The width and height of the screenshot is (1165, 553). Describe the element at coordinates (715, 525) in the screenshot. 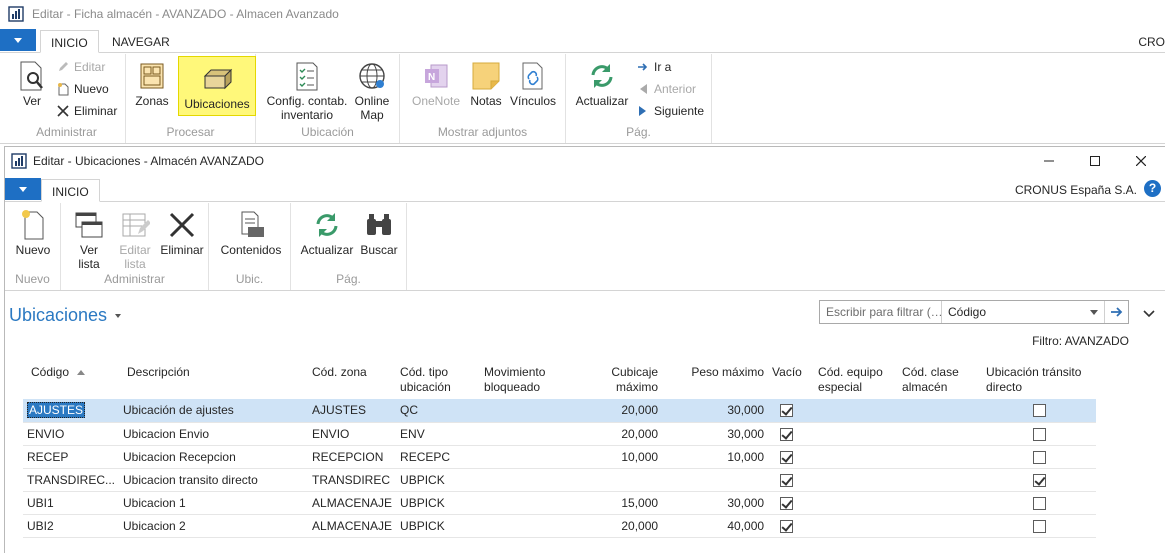

I see `cell-peso: 40,000` at that location.